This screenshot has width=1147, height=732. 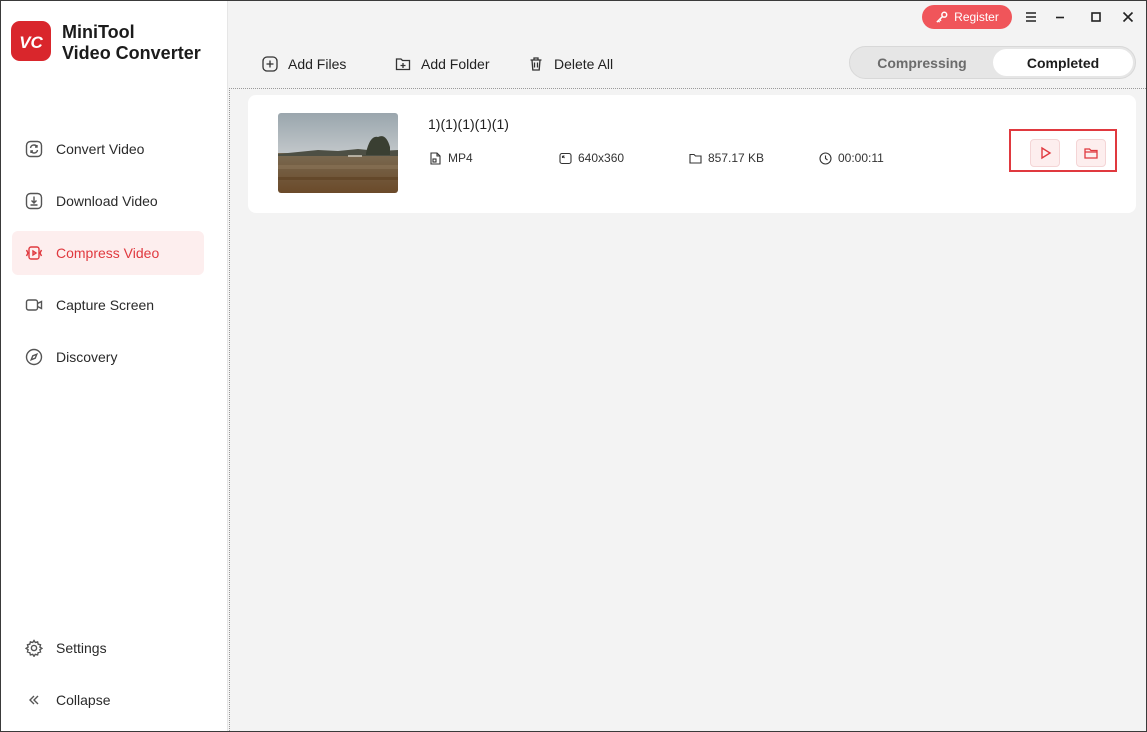 What do you see at coordinates (825, 158) in the screenshot?
I see `clock-icon` at bounding box center [825, 158].